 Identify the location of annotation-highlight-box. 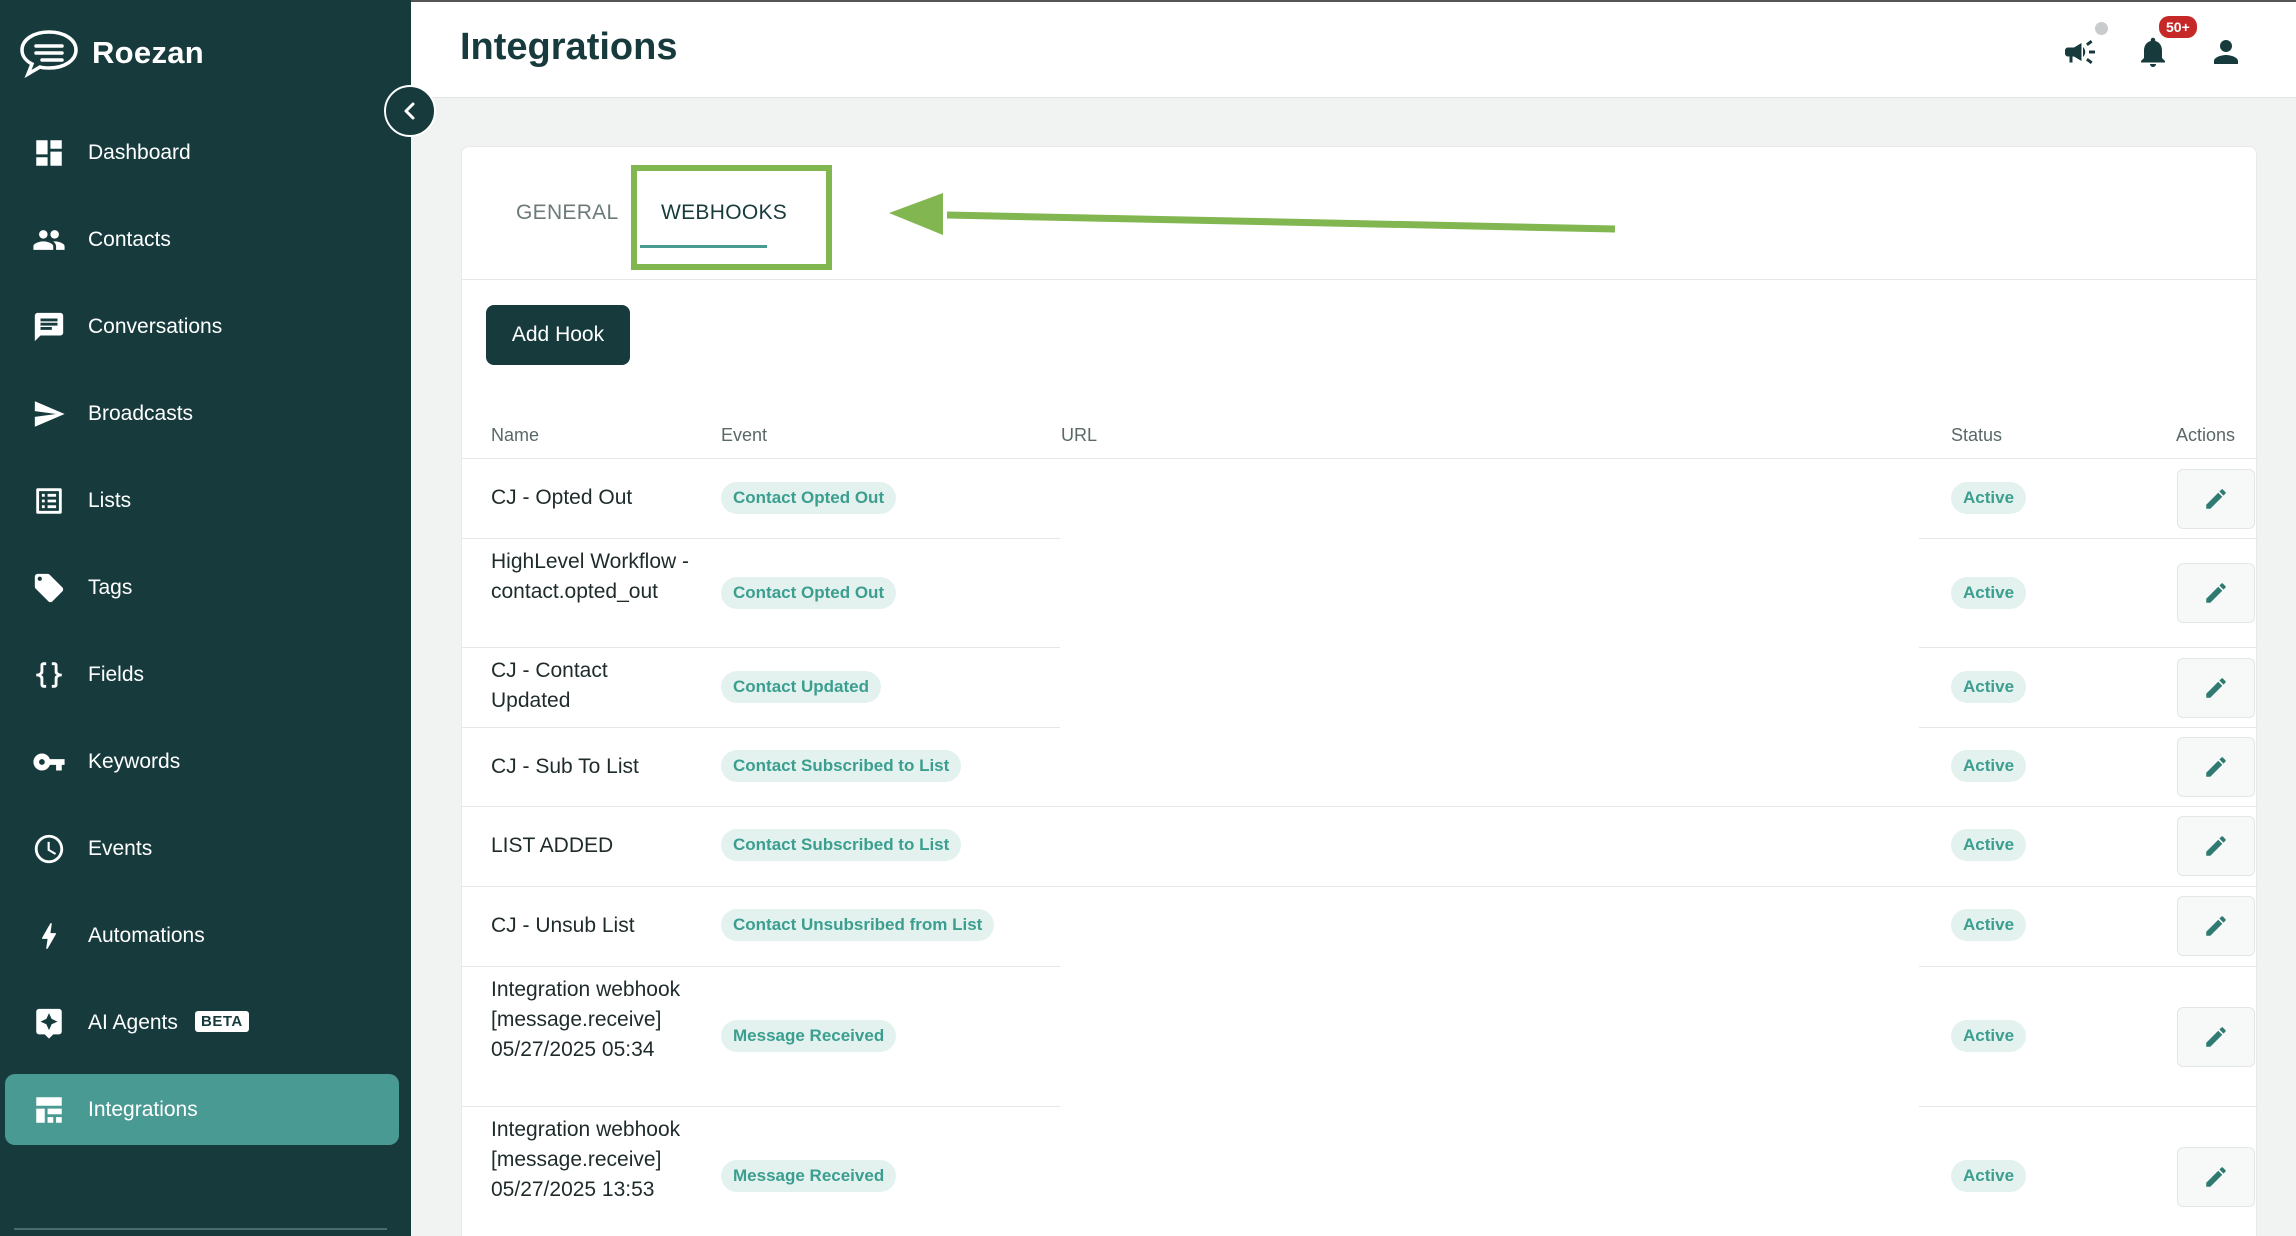
(731, 217).